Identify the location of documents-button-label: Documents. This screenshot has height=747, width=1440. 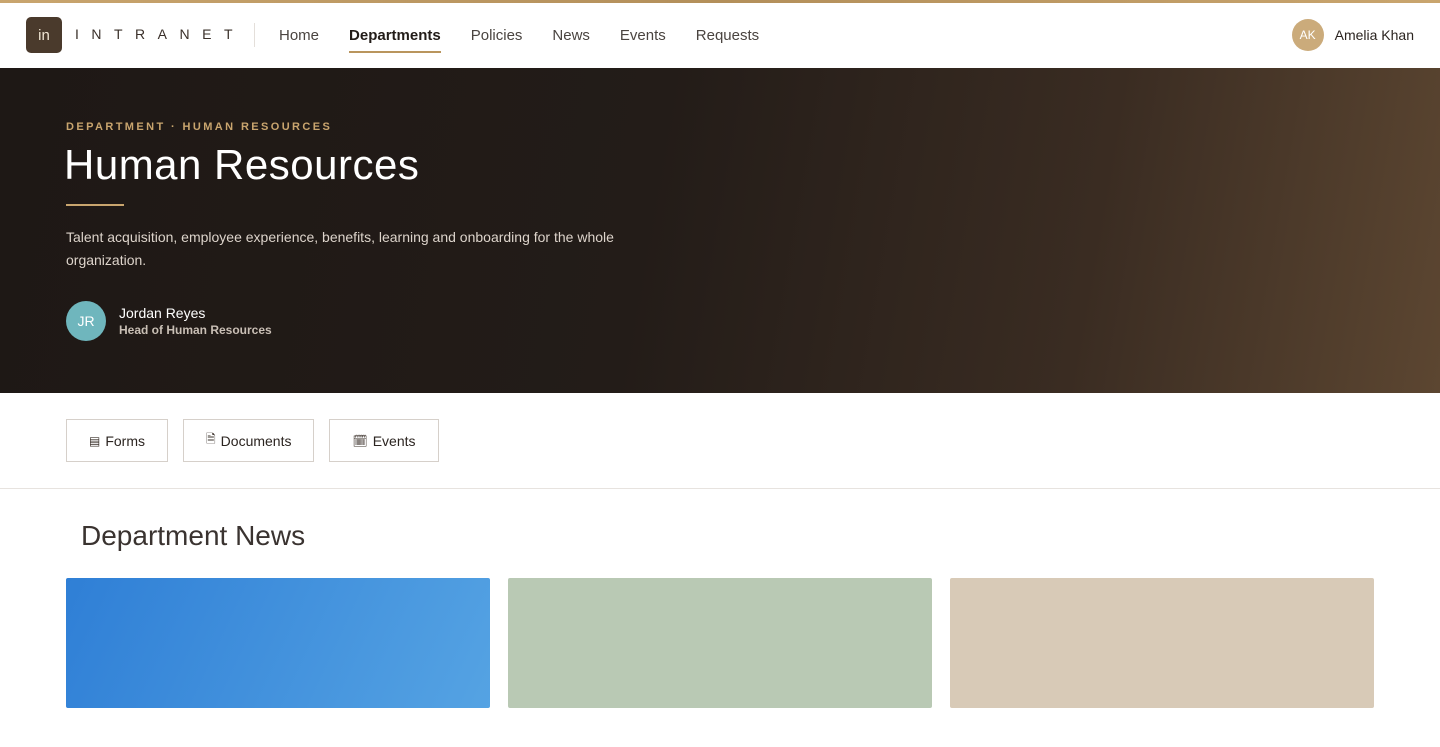
(256, 440).